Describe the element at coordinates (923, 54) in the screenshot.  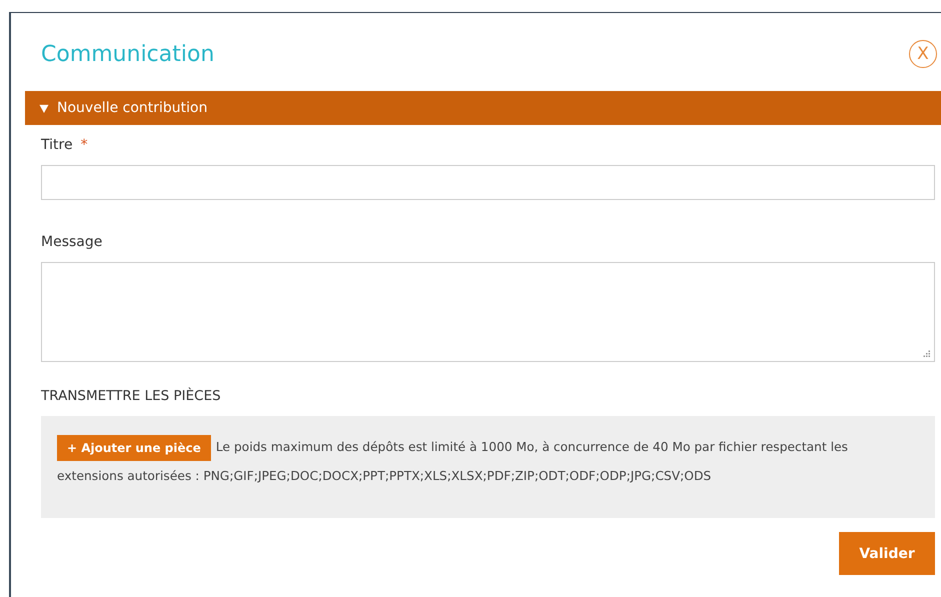
I see `close-button: X` at that location.